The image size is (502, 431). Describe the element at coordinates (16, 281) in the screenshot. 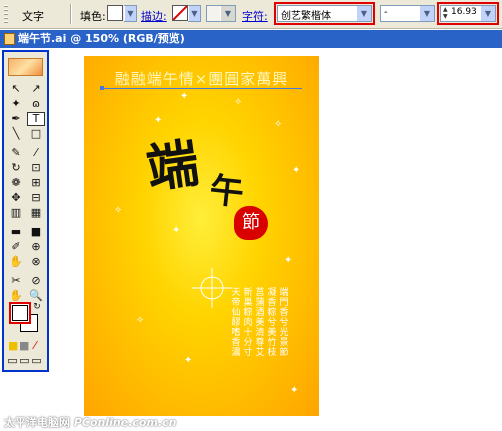

I see `scissors-tool-icon: ✂` at that location.